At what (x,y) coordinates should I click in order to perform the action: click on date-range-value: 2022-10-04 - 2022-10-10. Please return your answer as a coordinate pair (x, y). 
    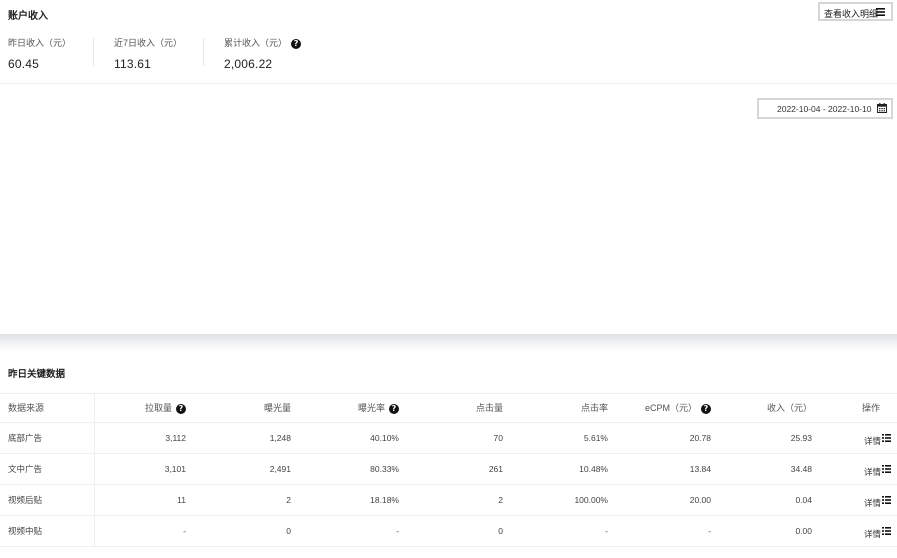
    Looking at the image, I should click on (824, 109).